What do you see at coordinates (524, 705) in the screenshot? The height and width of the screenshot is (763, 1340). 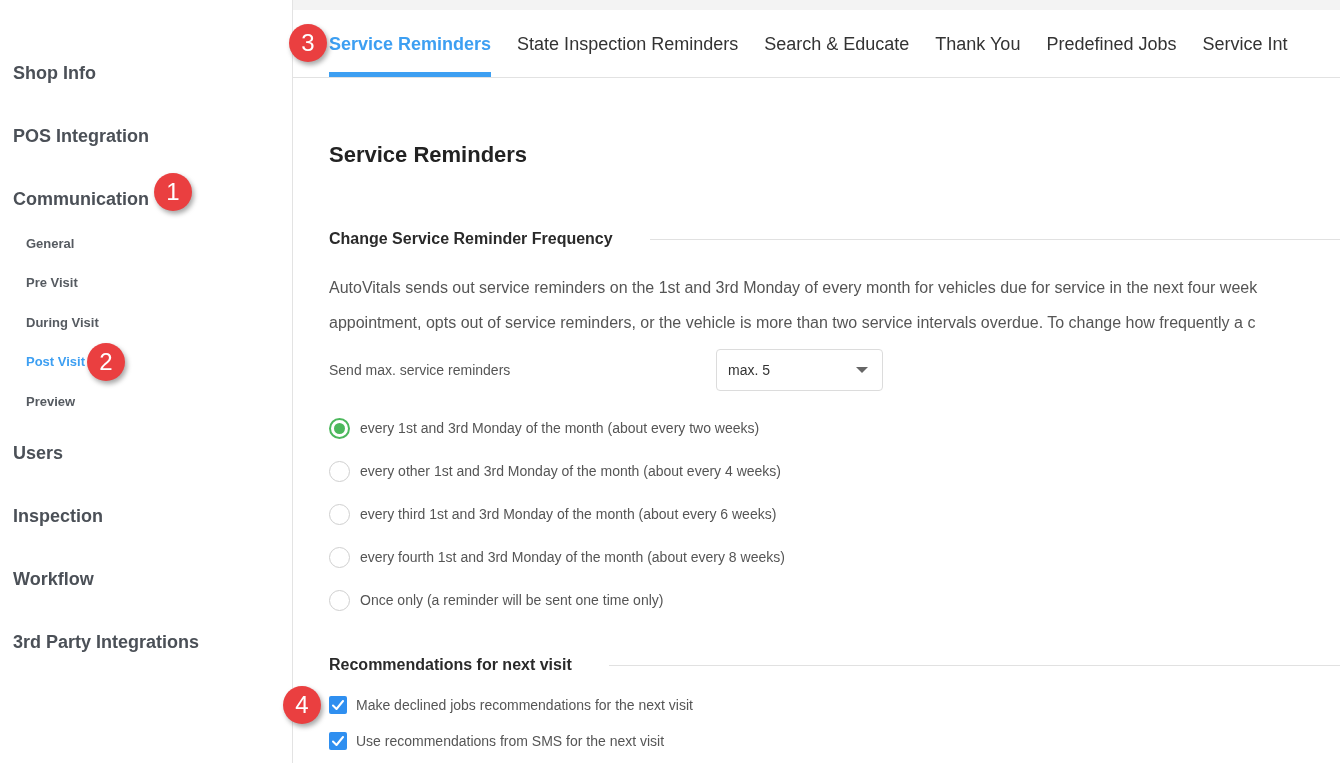 I see `checkbox-label: Make declined jobs recommendations for the next visit` at bounding box center [524, 705].